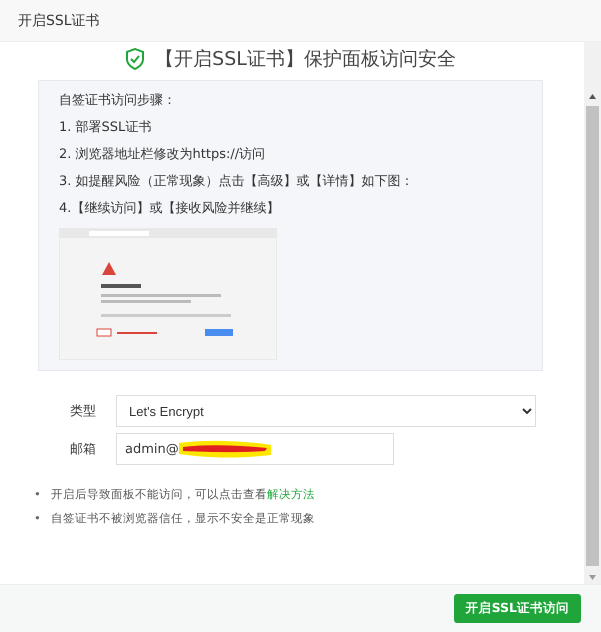  What do you see at coordinates (326, 411) in the screenshot?
I see `type-select: Let's Encrypt` at bounding box center [326, 411].